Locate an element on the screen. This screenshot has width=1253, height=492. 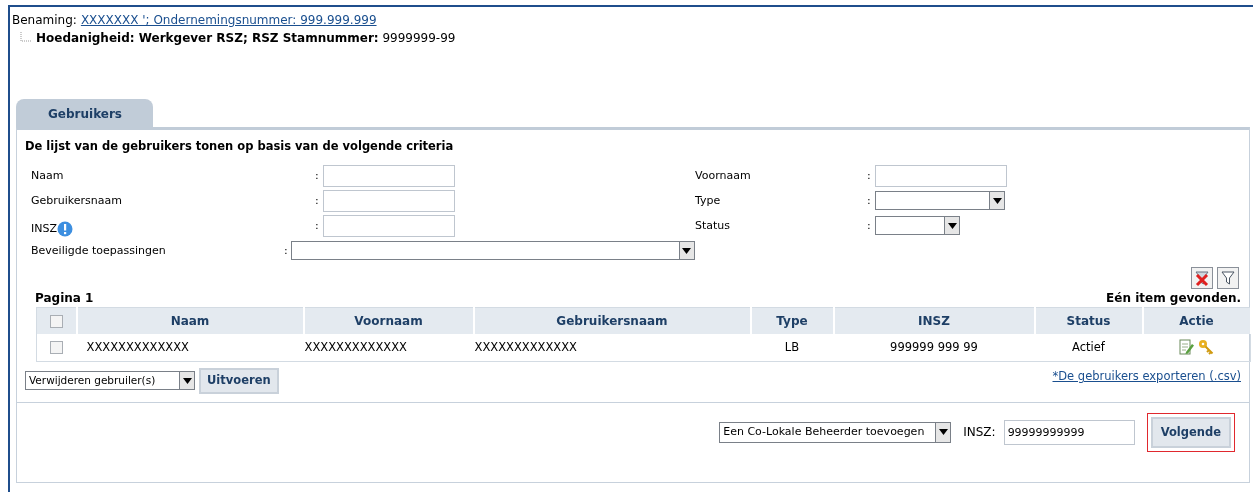
insz-field: 99999999999 is located at coordinates (1069, 432).